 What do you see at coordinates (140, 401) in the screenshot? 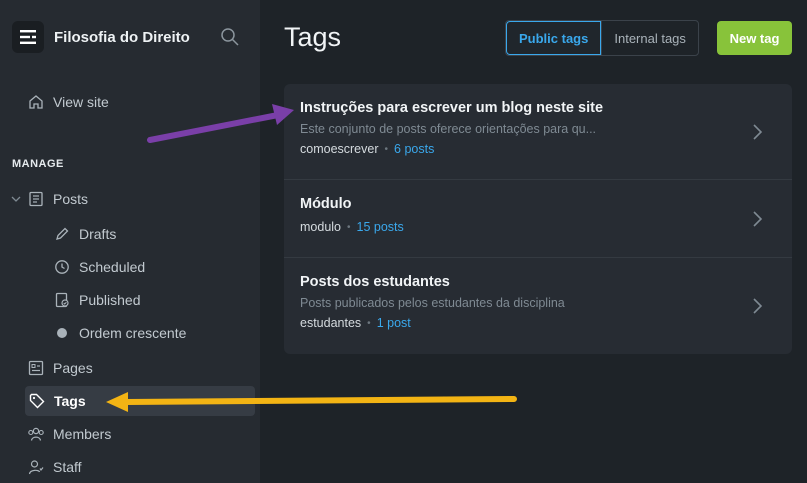
I see `sidebar-item-tags: Tags` at bounding box center [140, 401].